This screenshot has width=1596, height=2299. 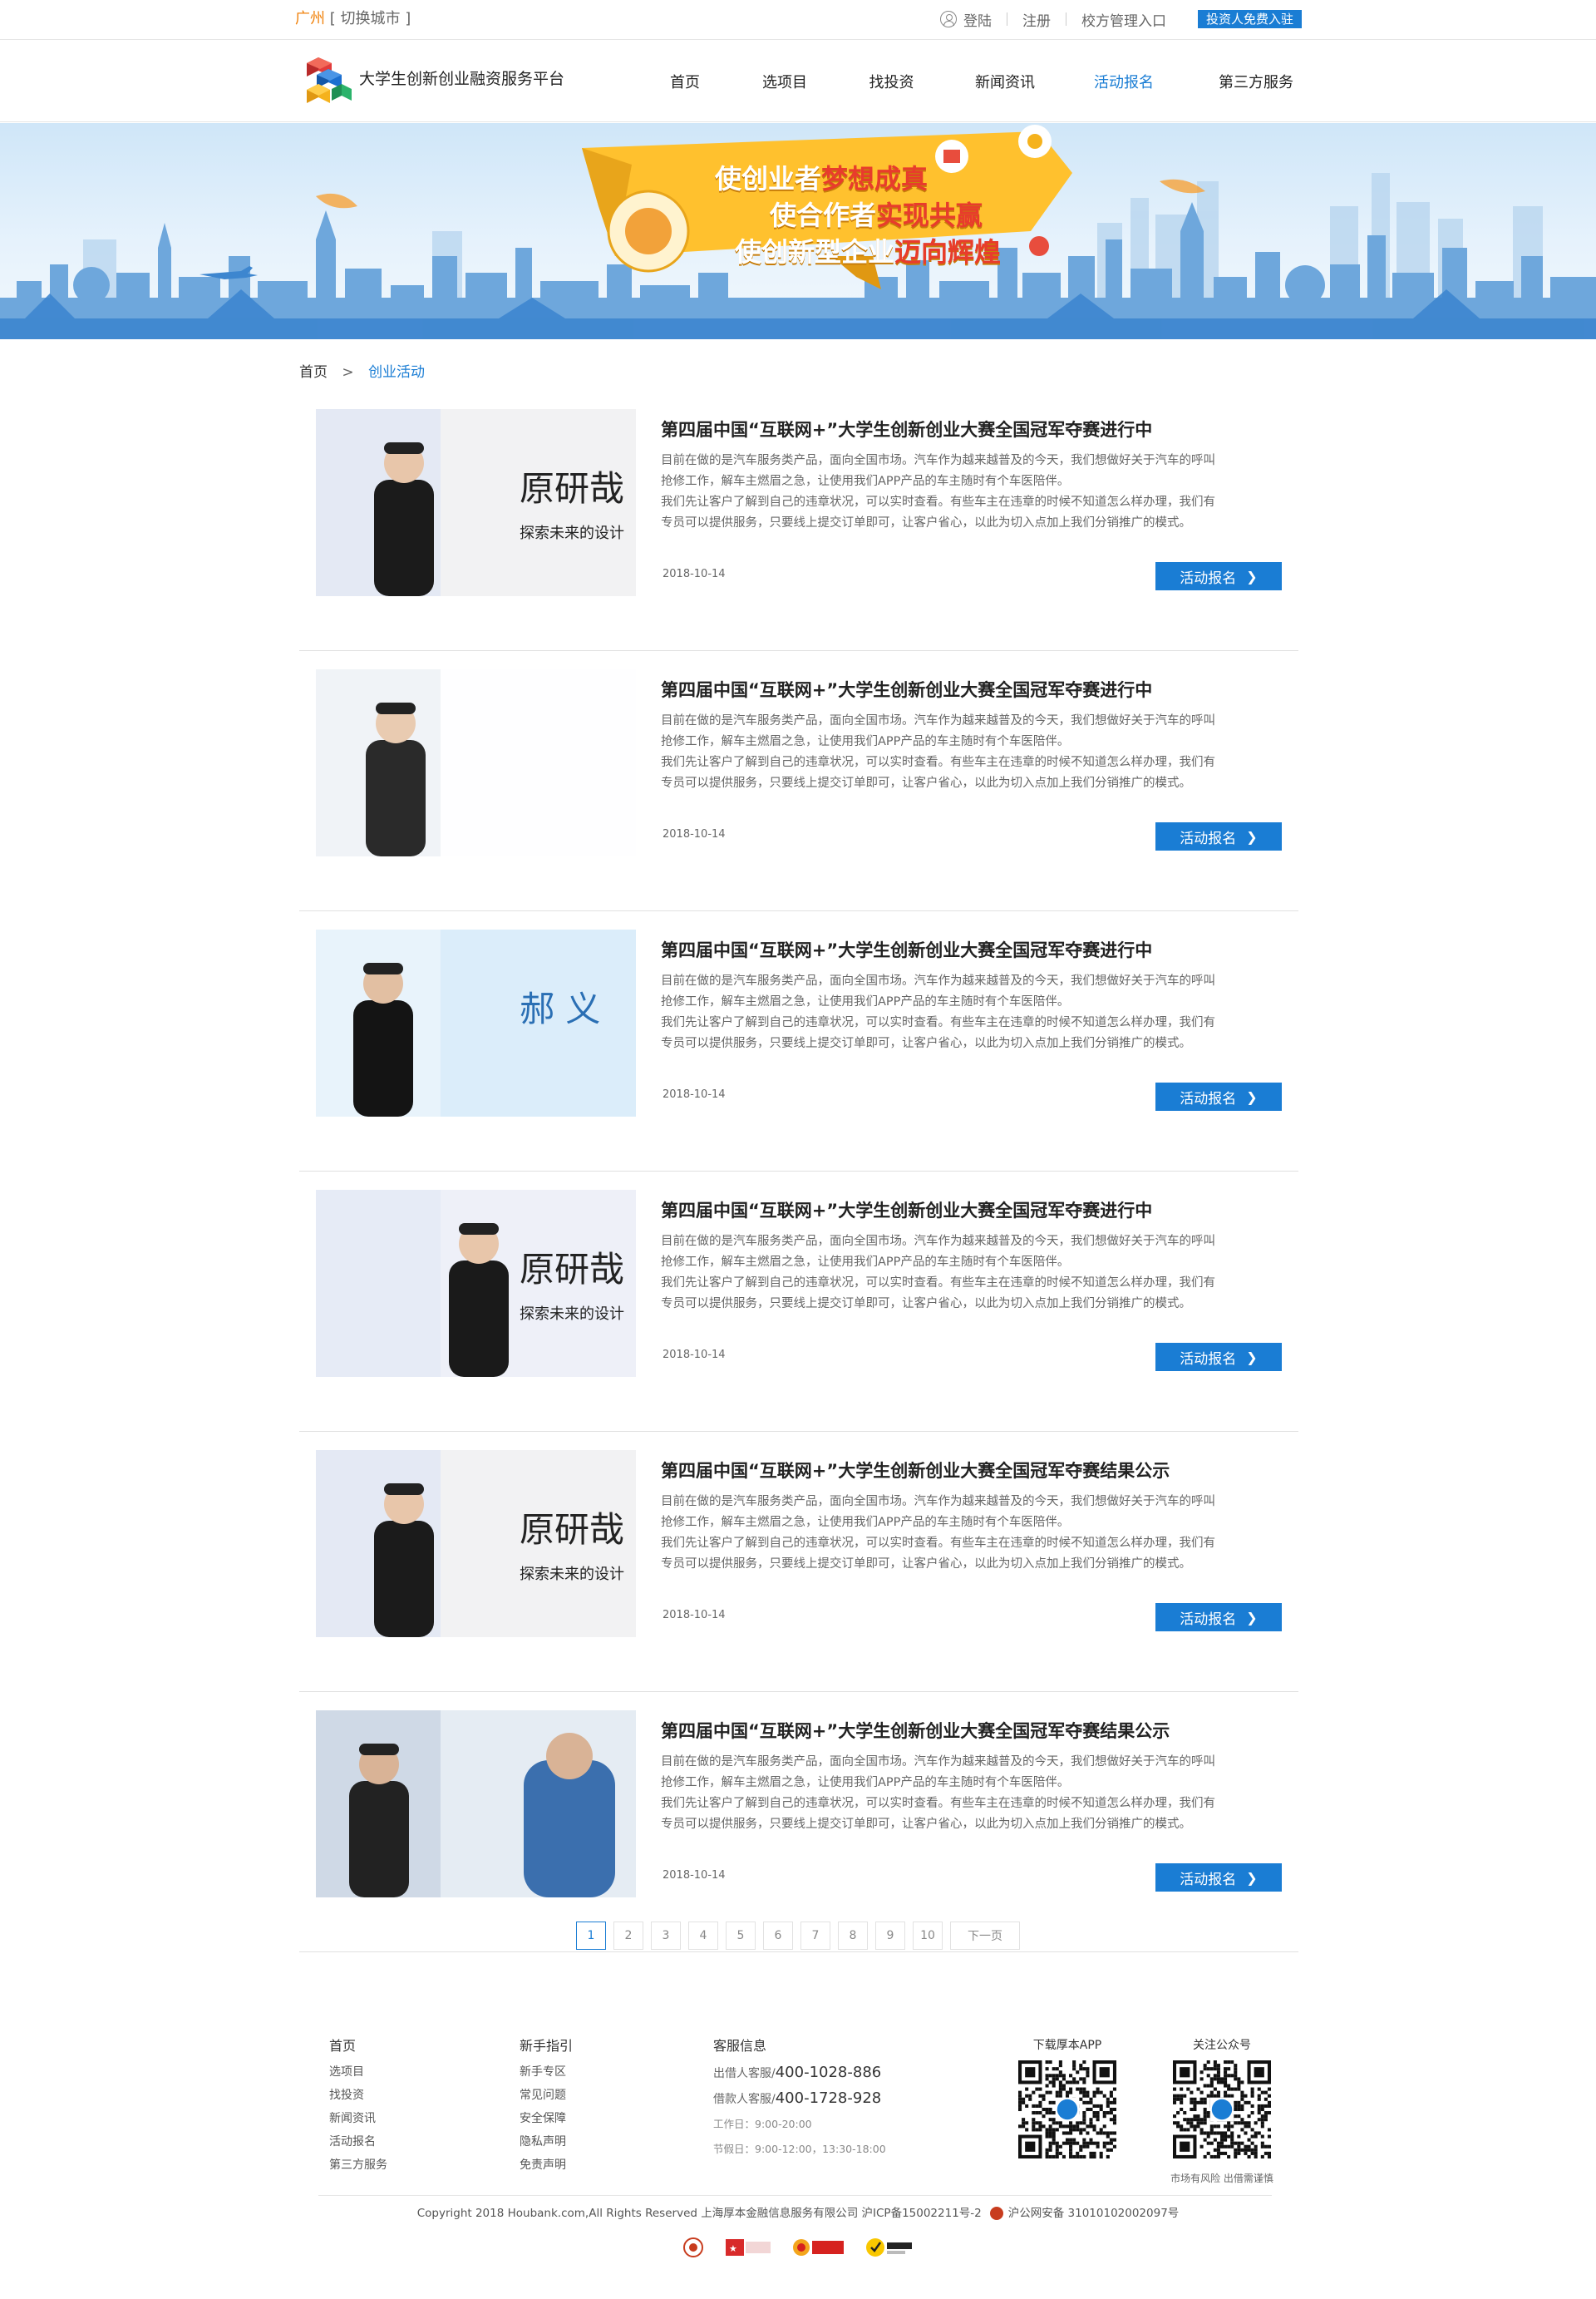 I want to click on login-link: 登陆, so click(x=977, y=19).